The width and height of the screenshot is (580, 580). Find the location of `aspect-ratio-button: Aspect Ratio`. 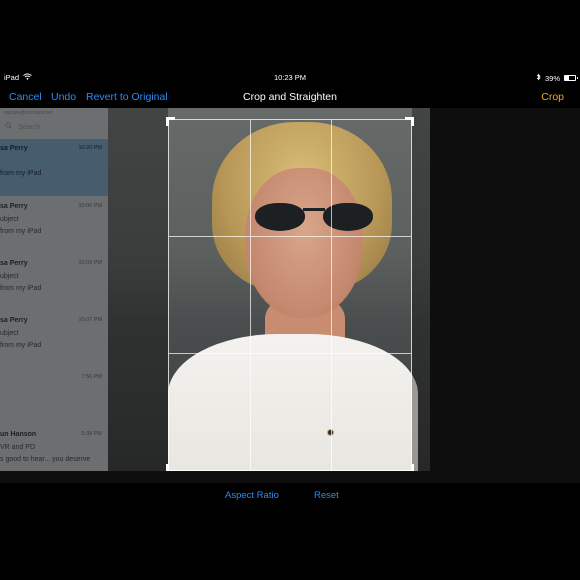

aspect-ratio-button: Aspect Ratio is located at coordinates (252, 495).